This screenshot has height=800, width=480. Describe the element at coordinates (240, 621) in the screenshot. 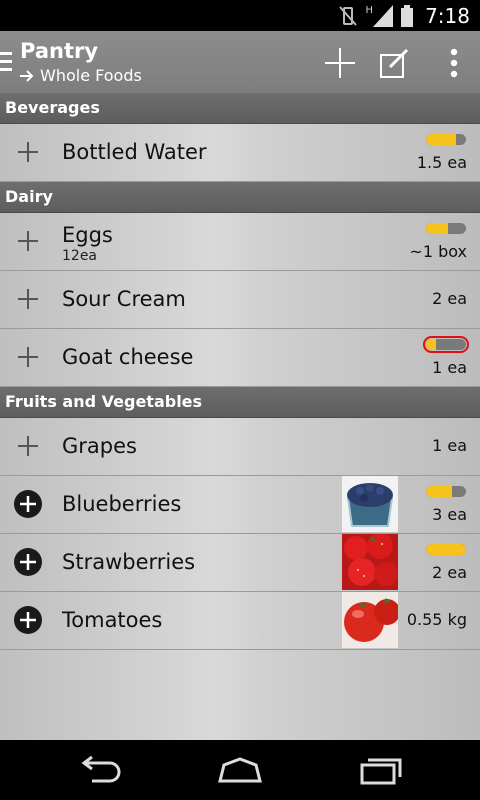

I see `list-item-tomatoes: Tomatoes 0.55 kg` at that location.